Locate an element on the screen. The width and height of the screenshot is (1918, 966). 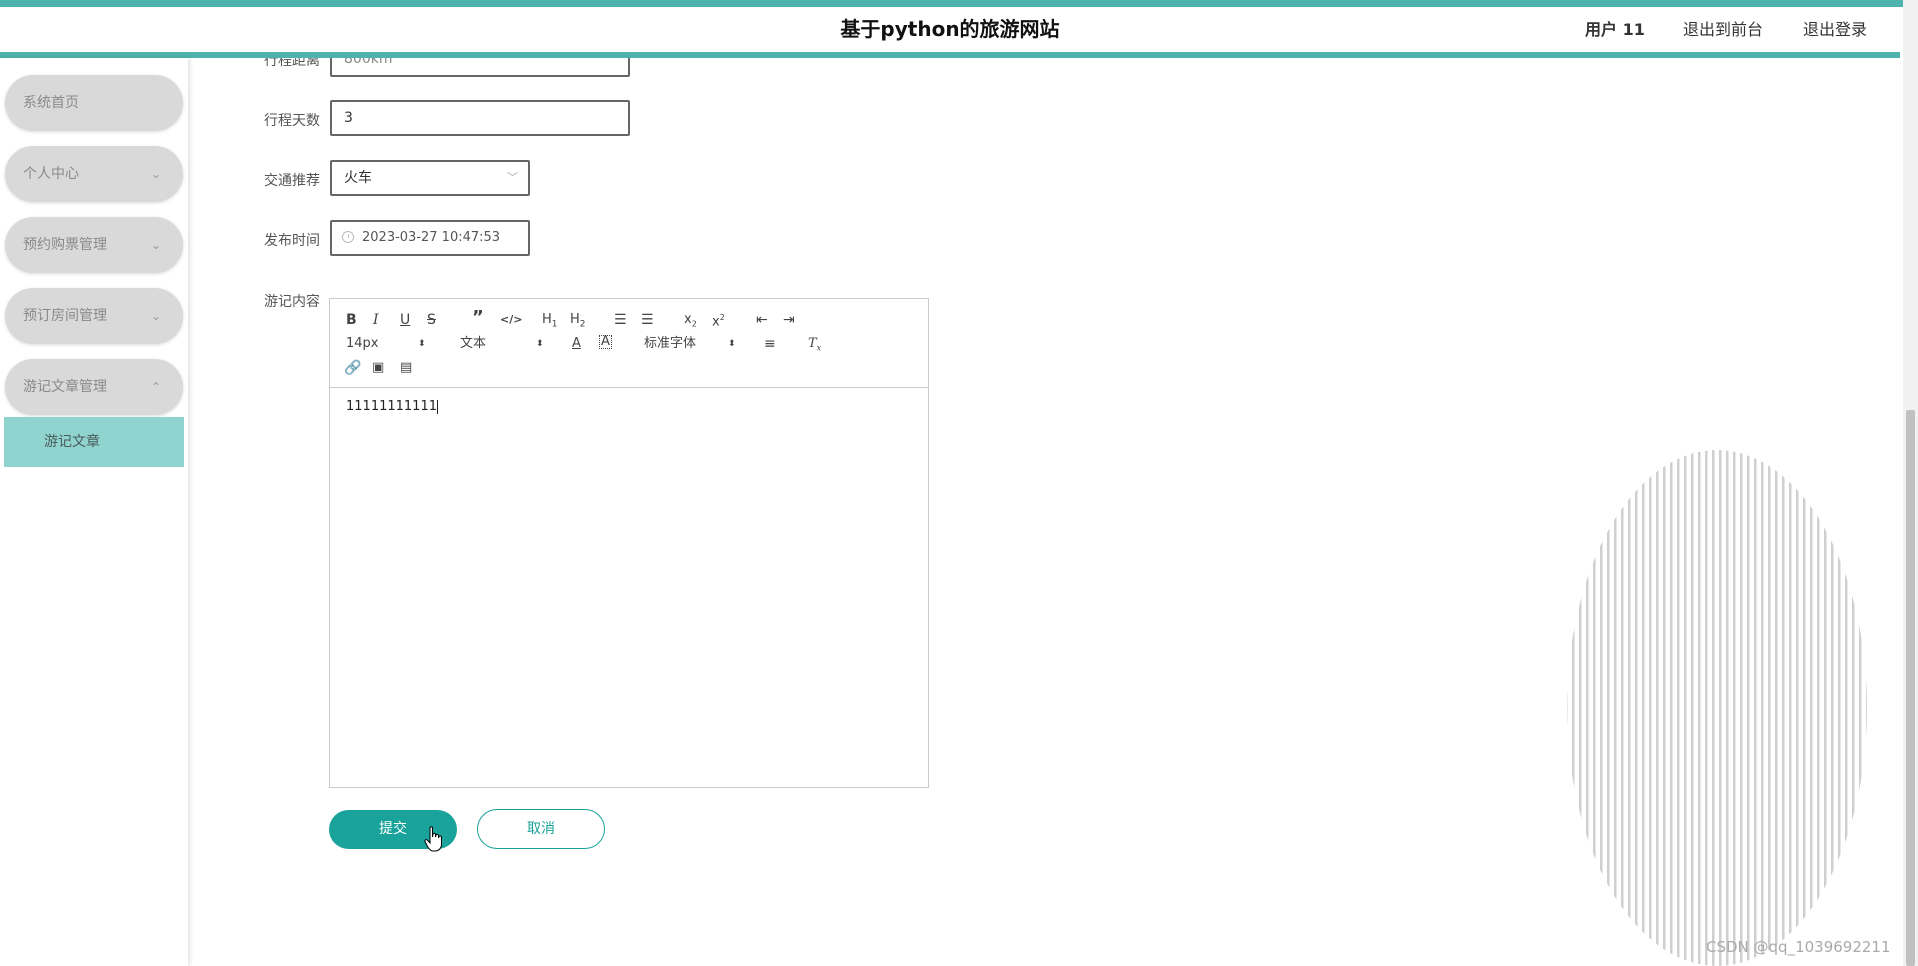
header-accent-stripe is located at coordinates (959, 3).